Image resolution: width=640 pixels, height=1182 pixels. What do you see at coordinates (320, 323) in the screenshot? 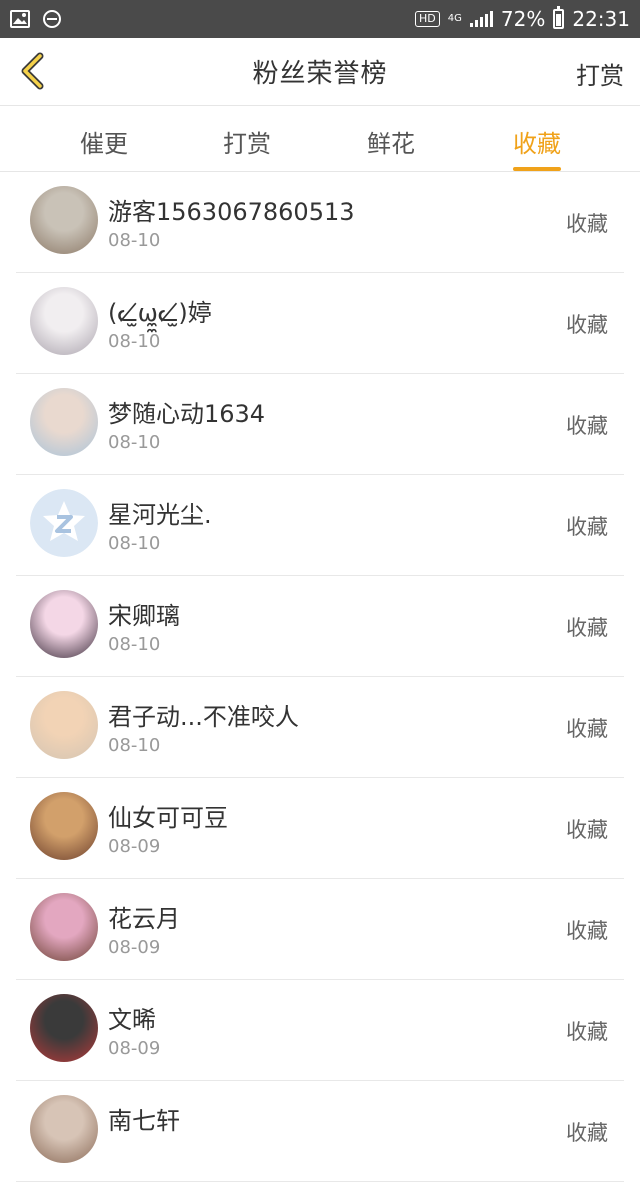
I see `list-item: (ᓚ̸̫ω̼̼ᓚ̸̫)婷 08-10 收藏` at bounding box center [320, 323].